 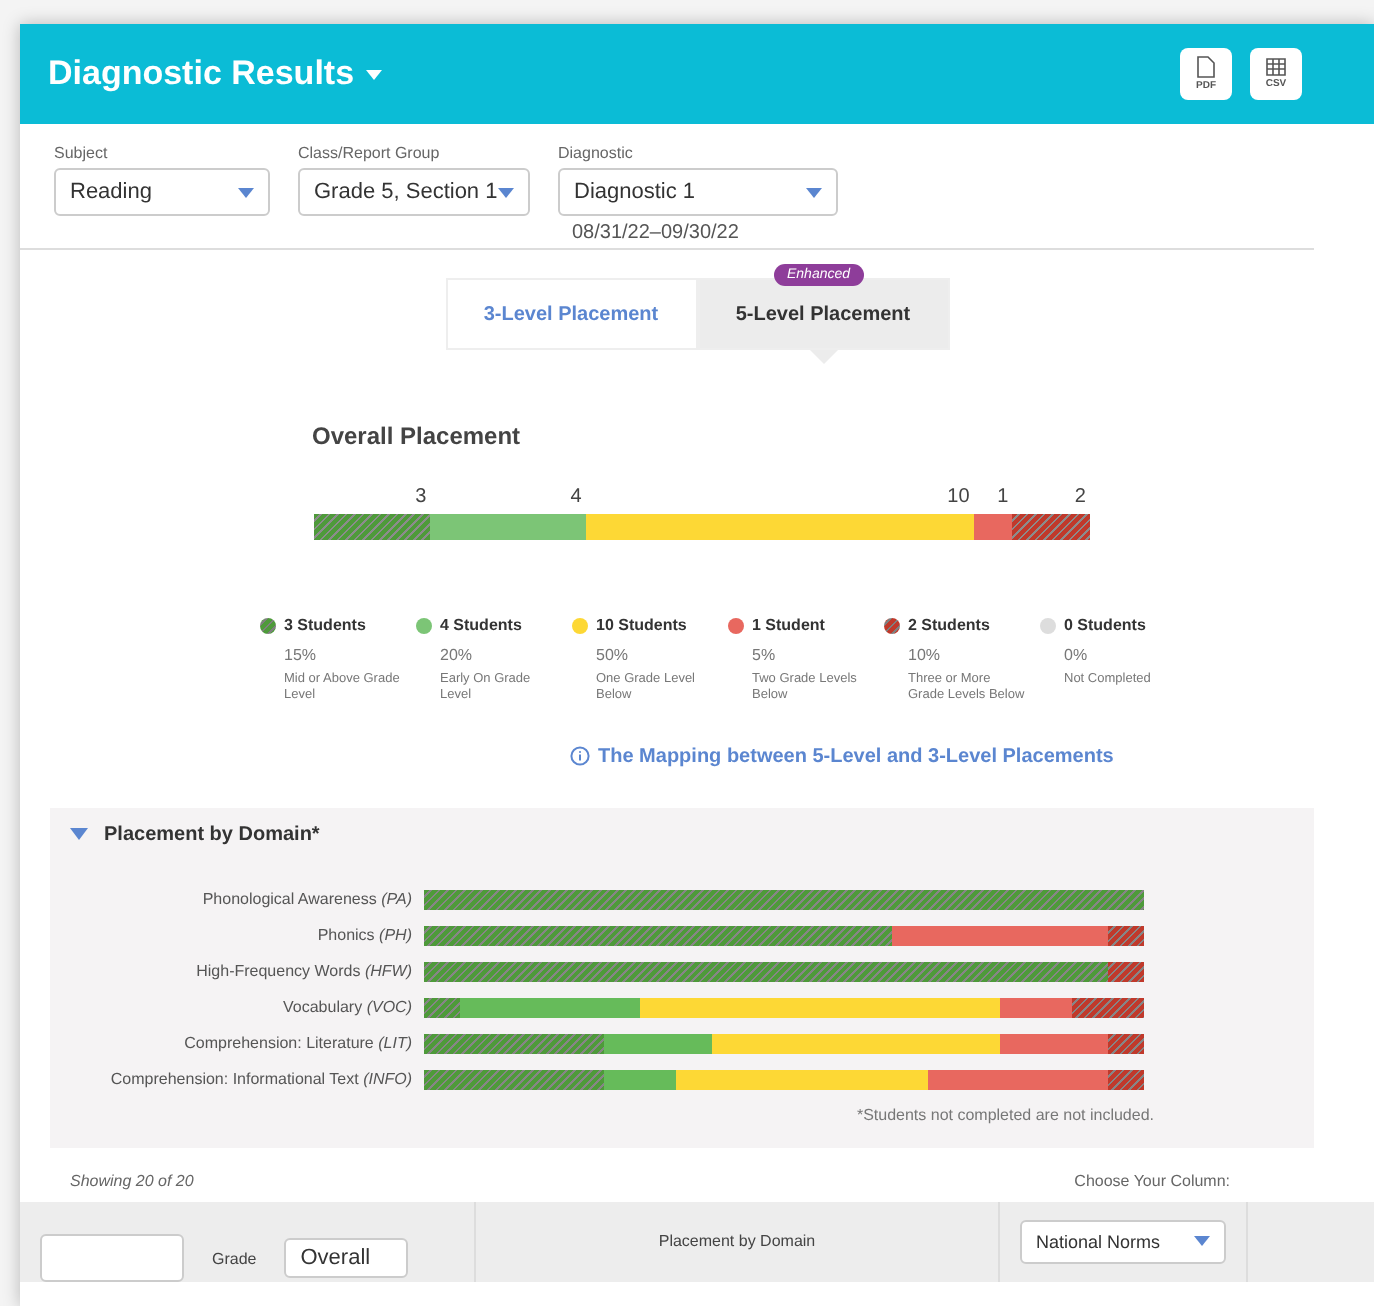 What do you see at coordinates (304, 971) in the screenshot?
I see `domain-name: High-Frequency Words (HFW)` at bounding box center [304, 971].